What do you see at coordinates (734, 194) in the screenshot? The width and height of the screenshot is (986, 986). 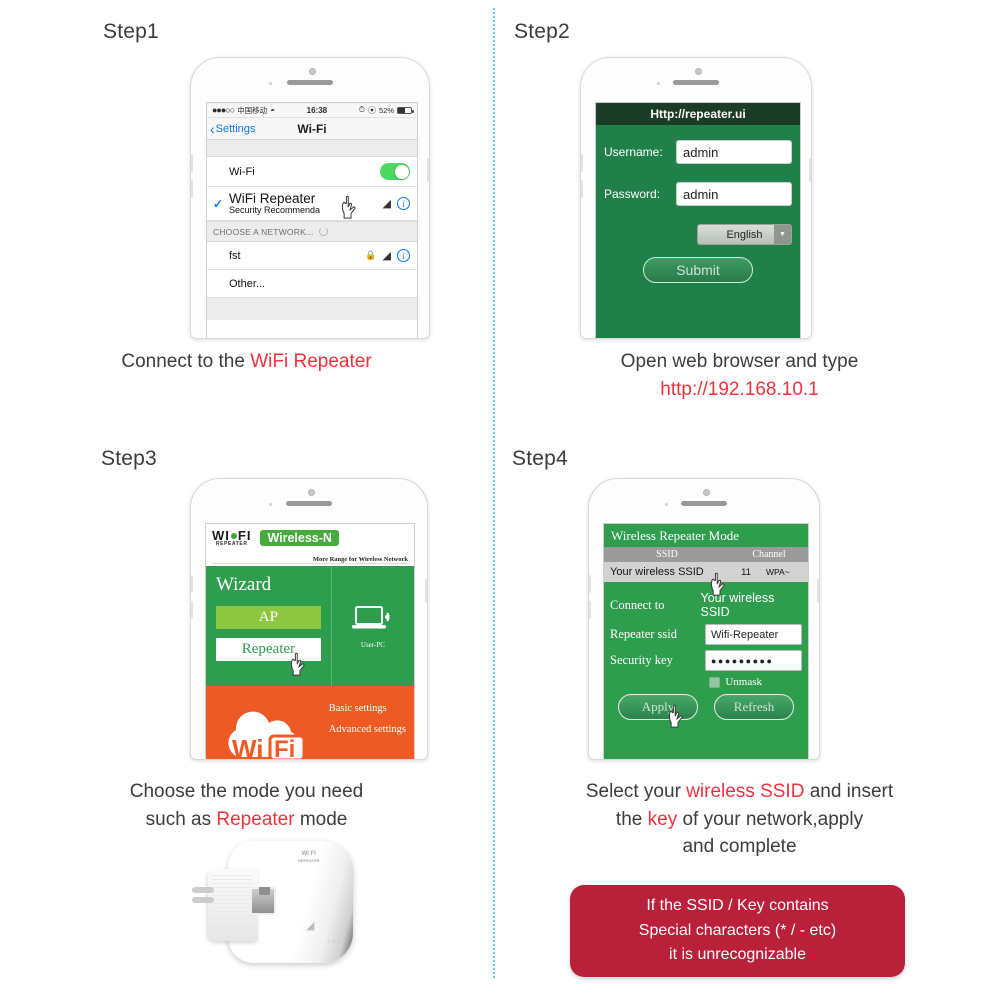 I see `password-input: admin` at bounding box center [734, 194].